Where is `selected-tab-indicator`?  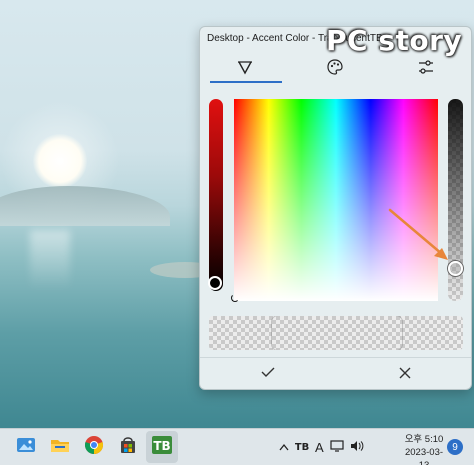 selected-tab-indicator is located at coordinates (246, 82).